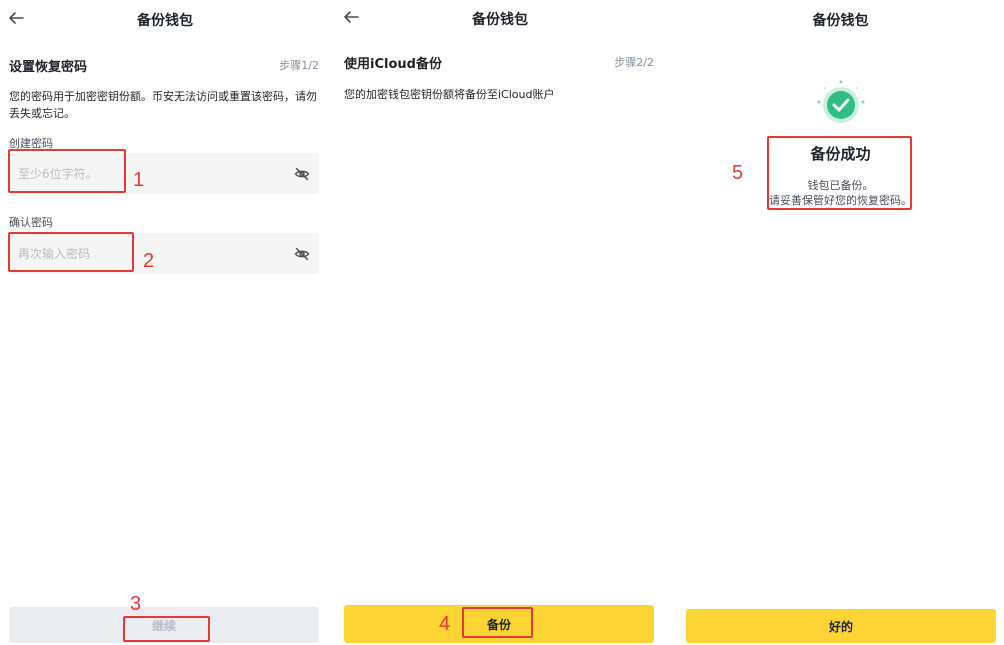 Image resolution: width=1004 pixels, height=645 pixels. I want to click on section-title: 使用iCloud备份, so click(393, 64).